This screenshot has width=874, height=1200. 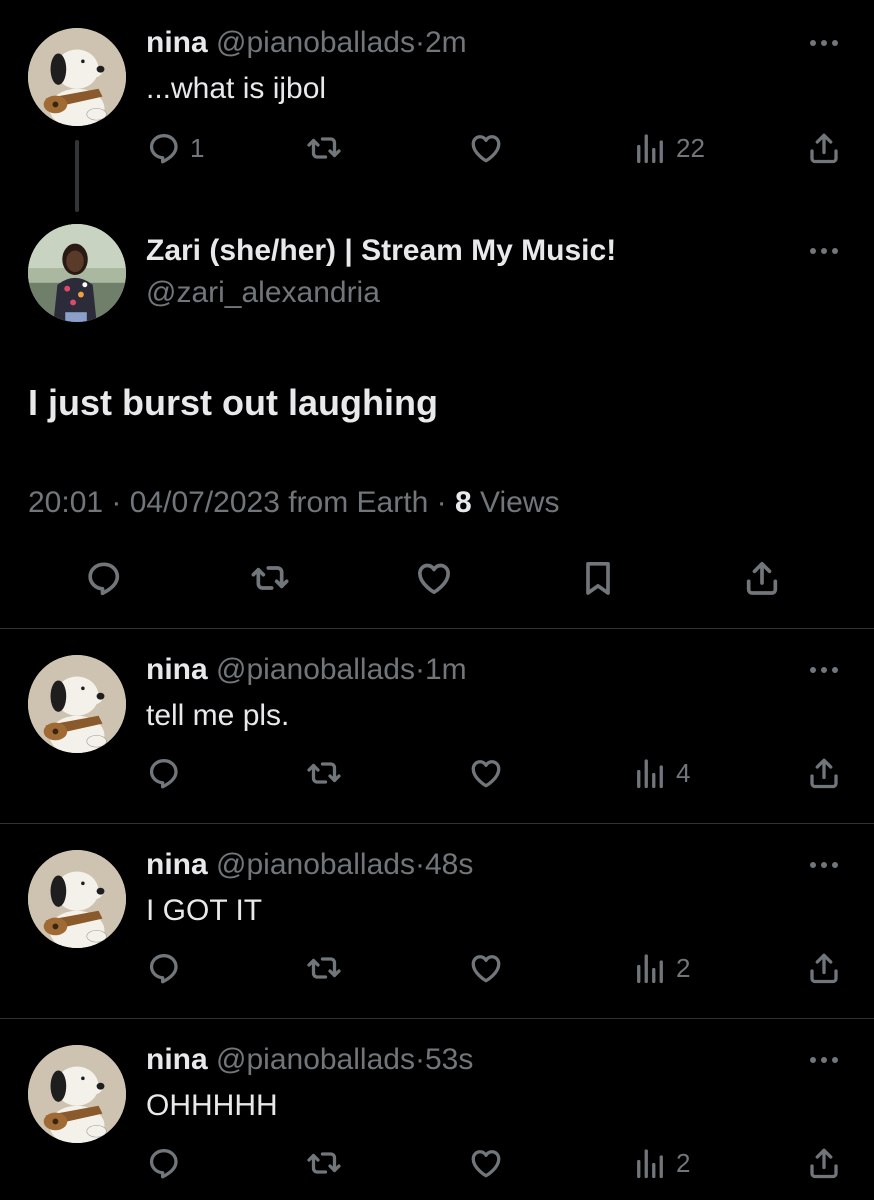 I want to click on views-count: 22, so click(x=690, y=147).